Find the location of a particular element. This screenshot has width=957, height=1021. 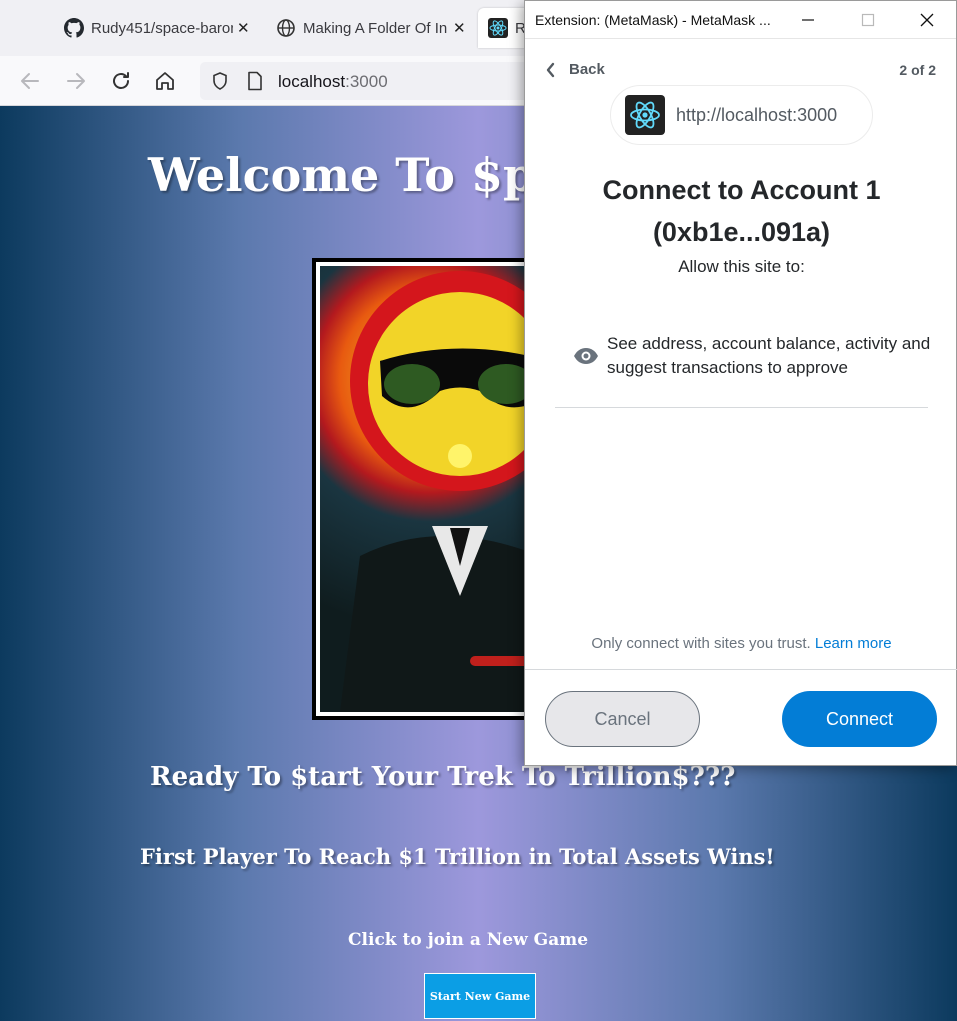

close-window-icon is located at coordinates (927, 20).